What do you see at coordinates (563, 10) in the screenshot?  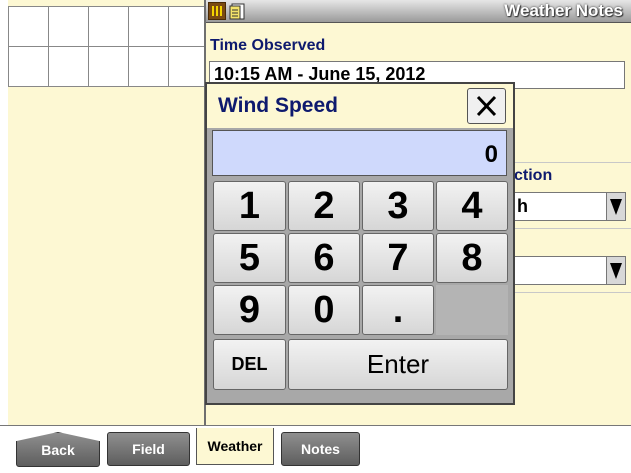 I see `page-title: Weather Notes` at bounding box center [563, 10].